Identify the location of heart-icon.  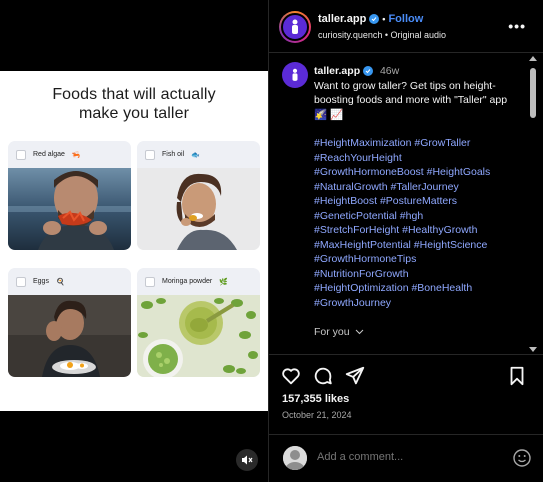
(291, 376).